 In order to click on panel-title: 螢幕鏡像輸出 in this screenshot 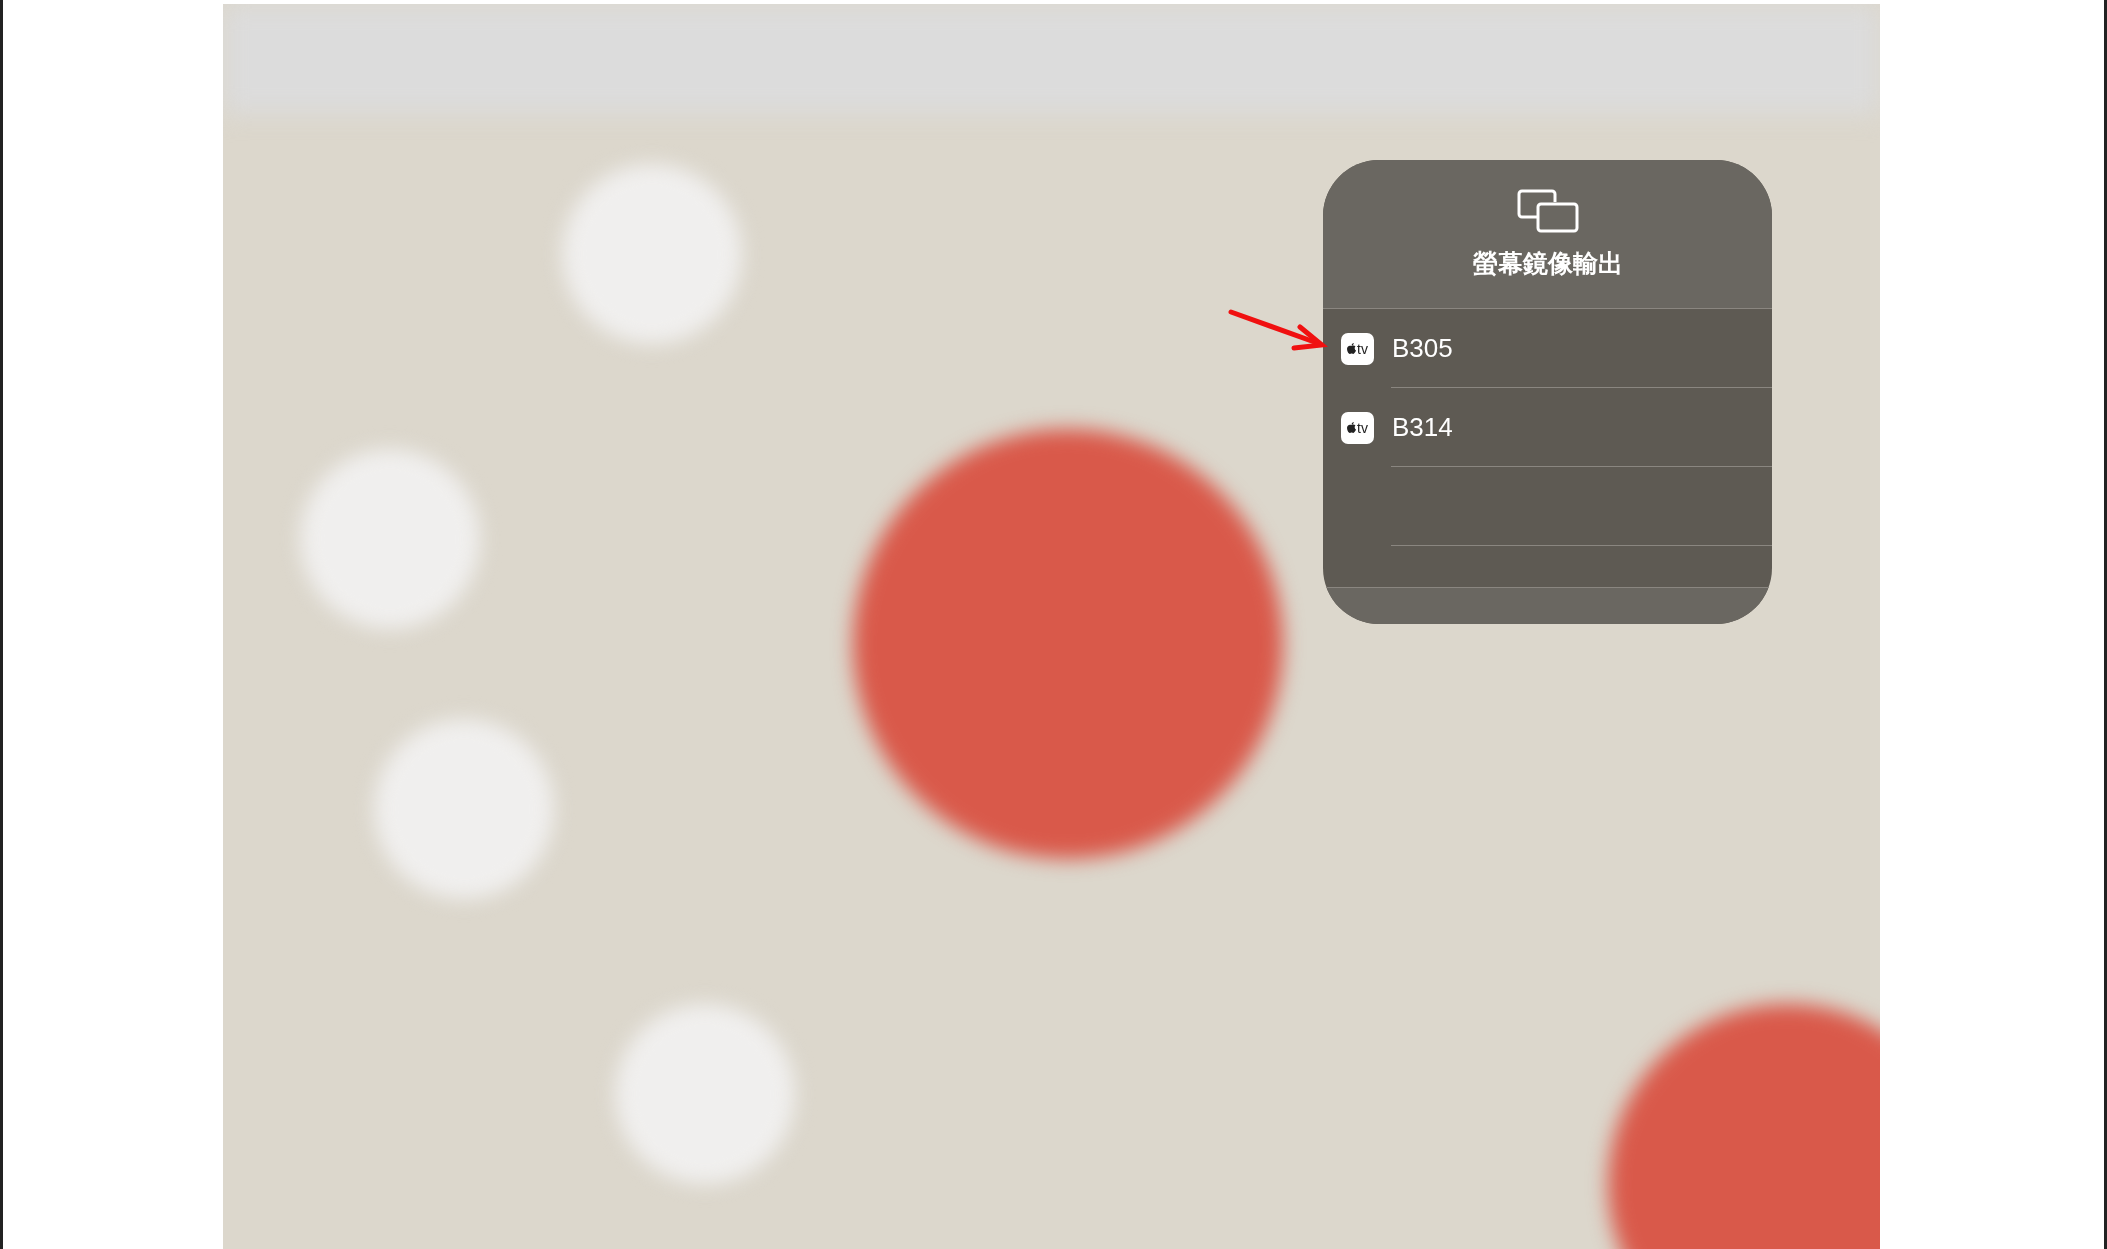, I will do `click(1547, 263)`.